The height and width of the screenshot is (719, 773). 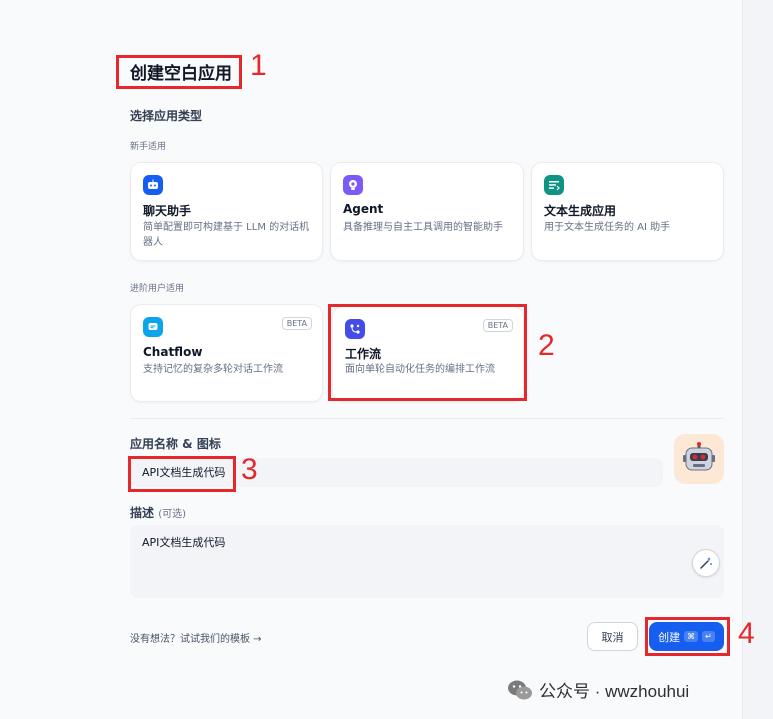 What do you see at coordinates (153, 185) in the screenshot?
I see `chat-bot-icon` at bounding box center [153, 185].